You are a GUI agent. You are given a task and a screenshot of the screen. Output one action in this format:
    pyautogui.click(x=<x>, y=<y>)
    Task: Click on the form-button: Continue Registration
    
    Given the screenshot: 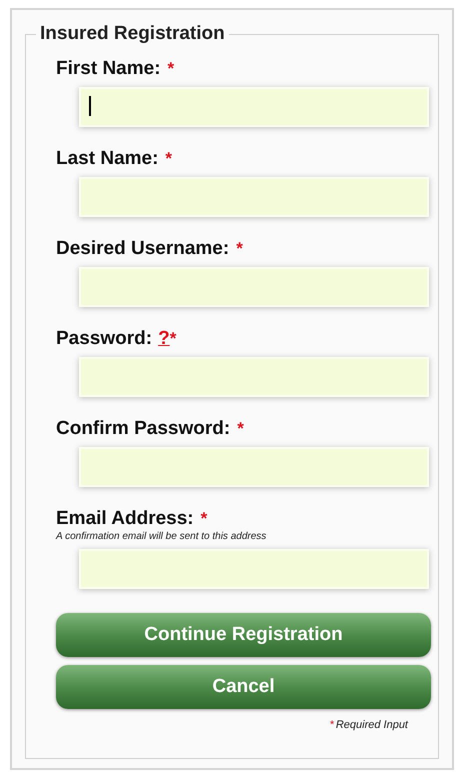 What is the action you would take?
    pyautogui.click(x=243, y=635)
    